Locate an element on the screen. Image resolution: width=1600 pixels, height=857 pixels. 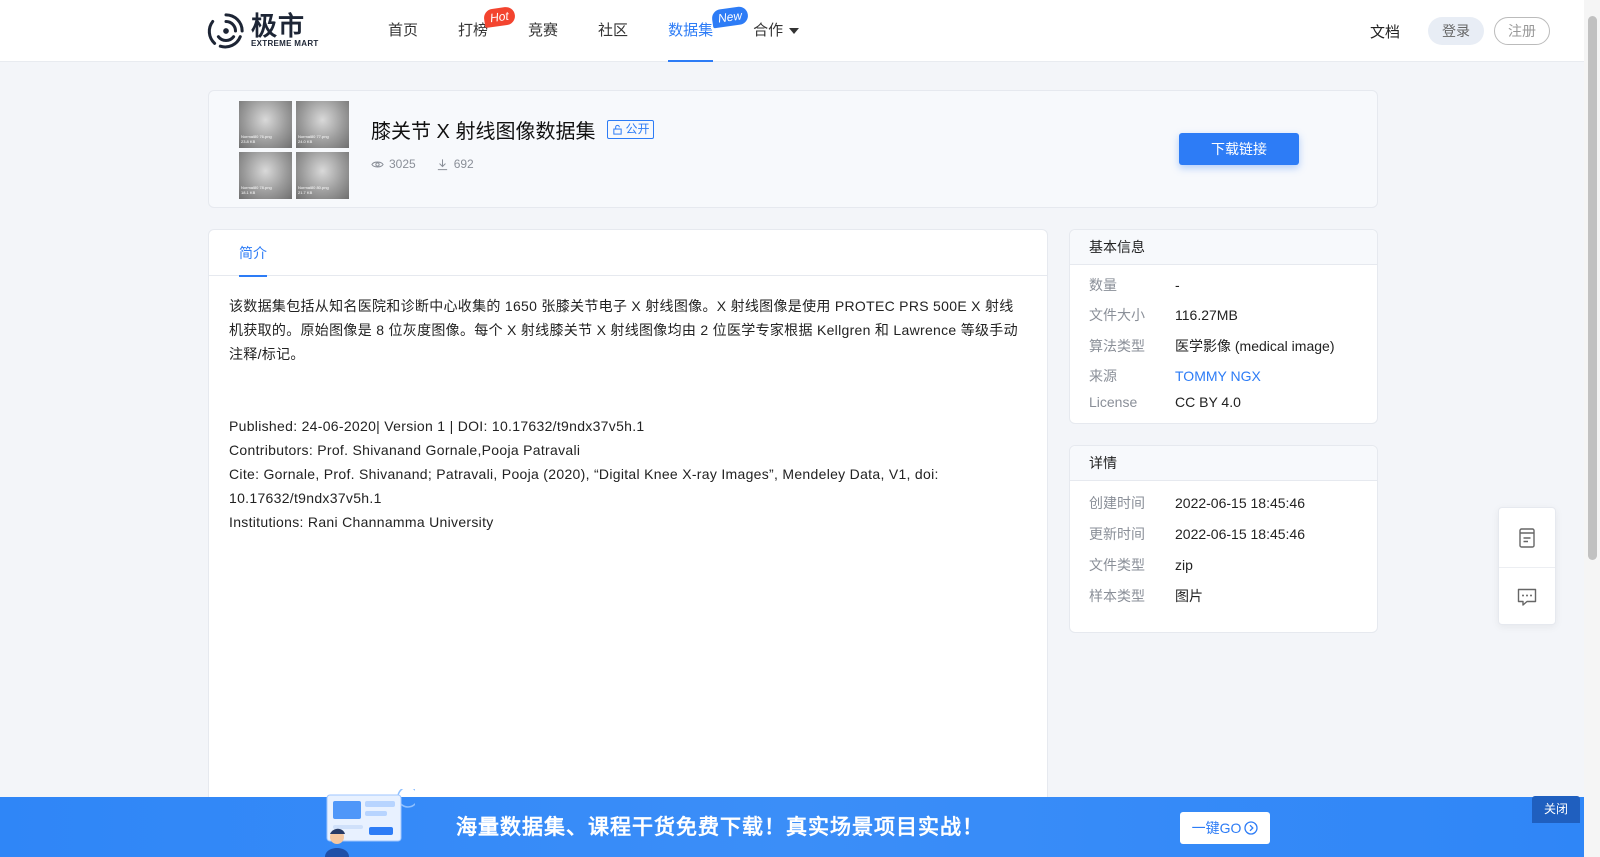
info-row-file-size: 文件大小 116.27MB is located at coordinates (1223, 320).